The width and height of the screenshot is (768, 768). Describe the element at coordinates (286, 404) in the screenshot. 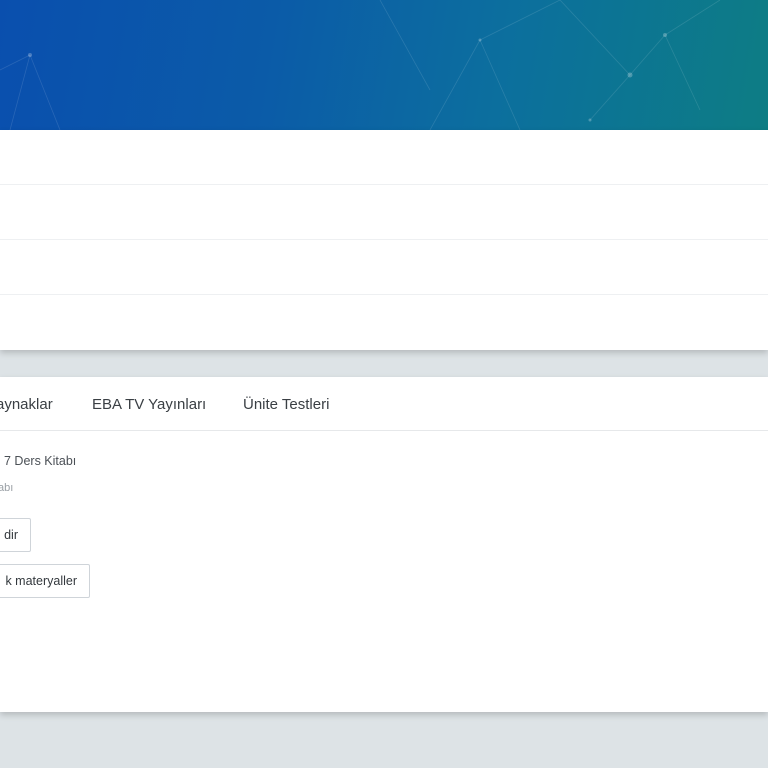

I see `tab-unit-tests: Ünite Testleri` at that location.